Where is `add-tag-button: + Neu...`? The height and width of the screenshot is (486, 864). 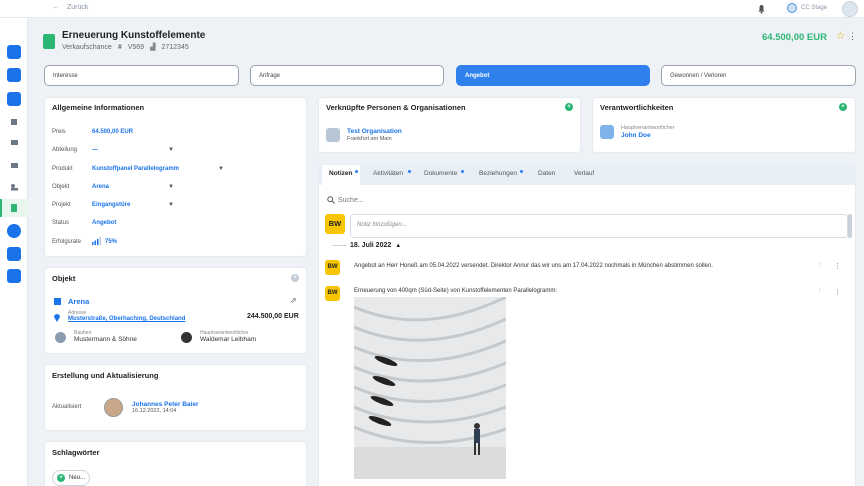 add-tag-button: + Neu... is located at coordinates (71, 478).